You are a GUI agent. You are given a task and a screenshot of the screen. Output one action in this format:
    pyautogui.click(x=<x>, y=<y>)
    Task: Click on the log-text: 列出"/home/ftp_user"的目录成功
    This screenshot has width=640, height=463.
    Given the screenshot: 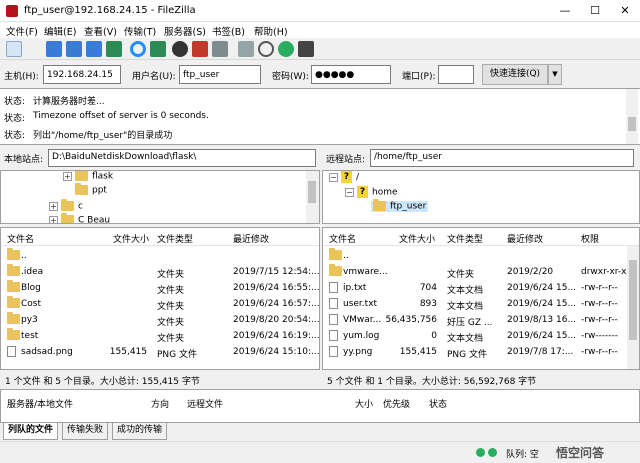 What is the action you would take?
    pyautogui.click(x=103, y=136)
    